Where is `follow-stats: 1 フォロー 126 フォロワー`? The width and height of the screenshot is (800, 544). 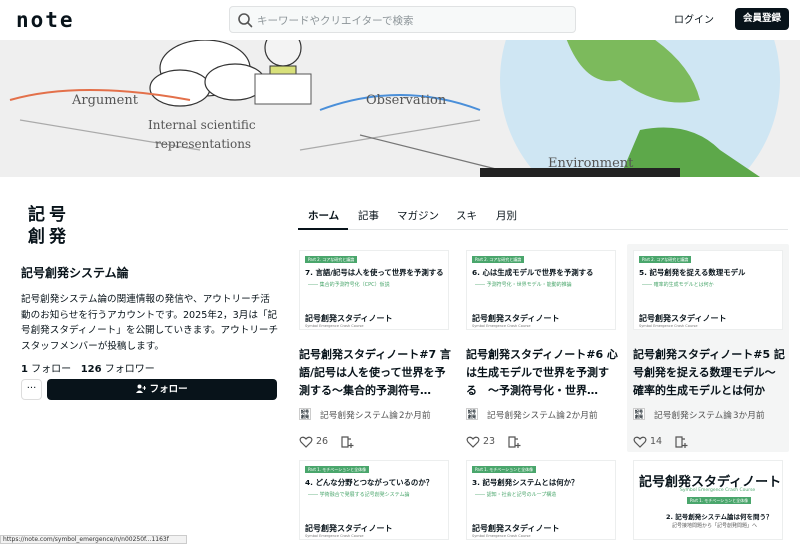 follow-stats: 1 フォロー 126 フォロワー is located at coordinates (88, 367).